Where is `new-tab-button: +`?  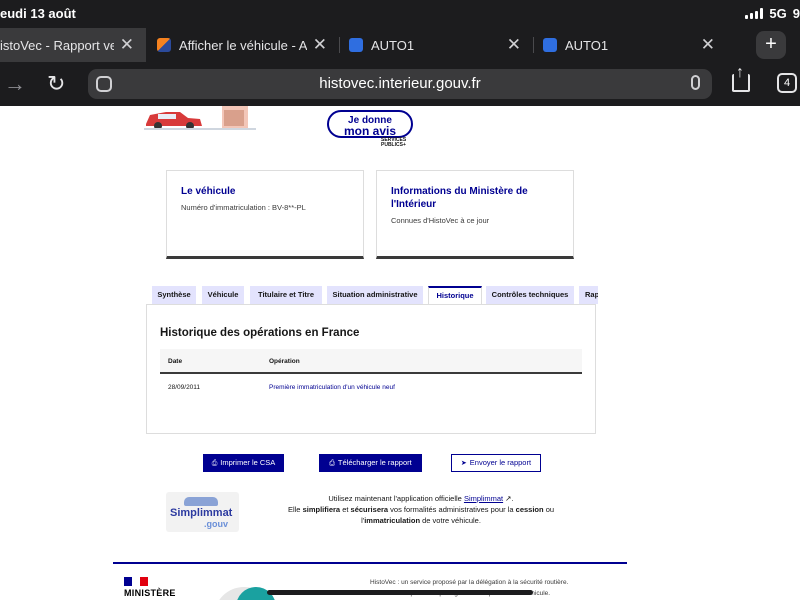
new-tab-button: + is located at coordinates (771, 45).